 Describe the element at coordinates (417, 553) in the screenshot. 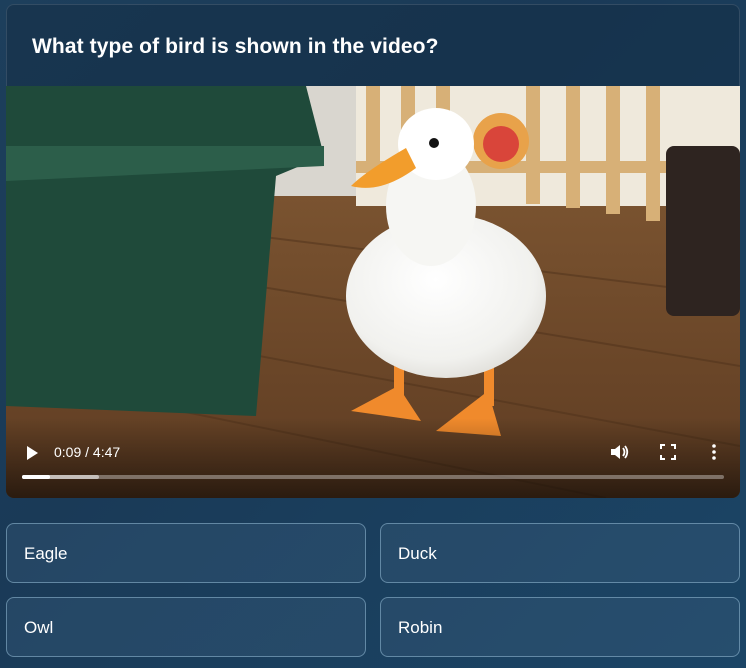

I see `answer-label: Duck` at that location.